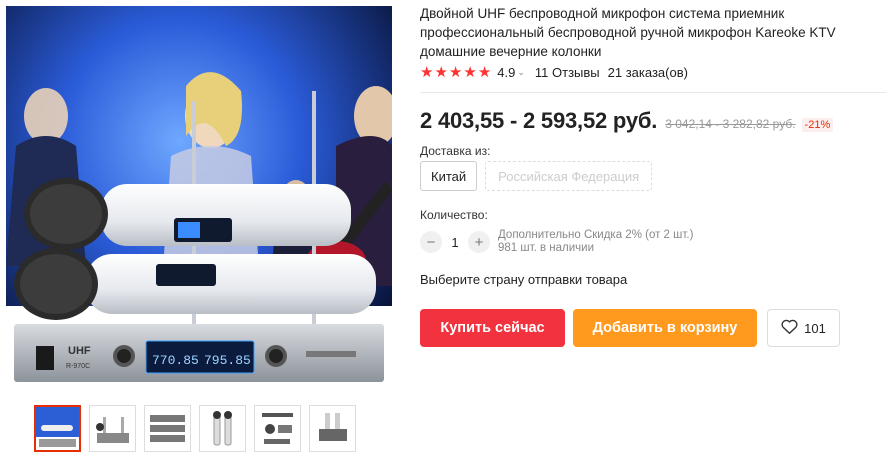 This screenshot has width=890, height=456. Describe the element at coordinates (665, 328) in the screenshot. I see `add-to-cart-button: Добавить в корзину` at that location.